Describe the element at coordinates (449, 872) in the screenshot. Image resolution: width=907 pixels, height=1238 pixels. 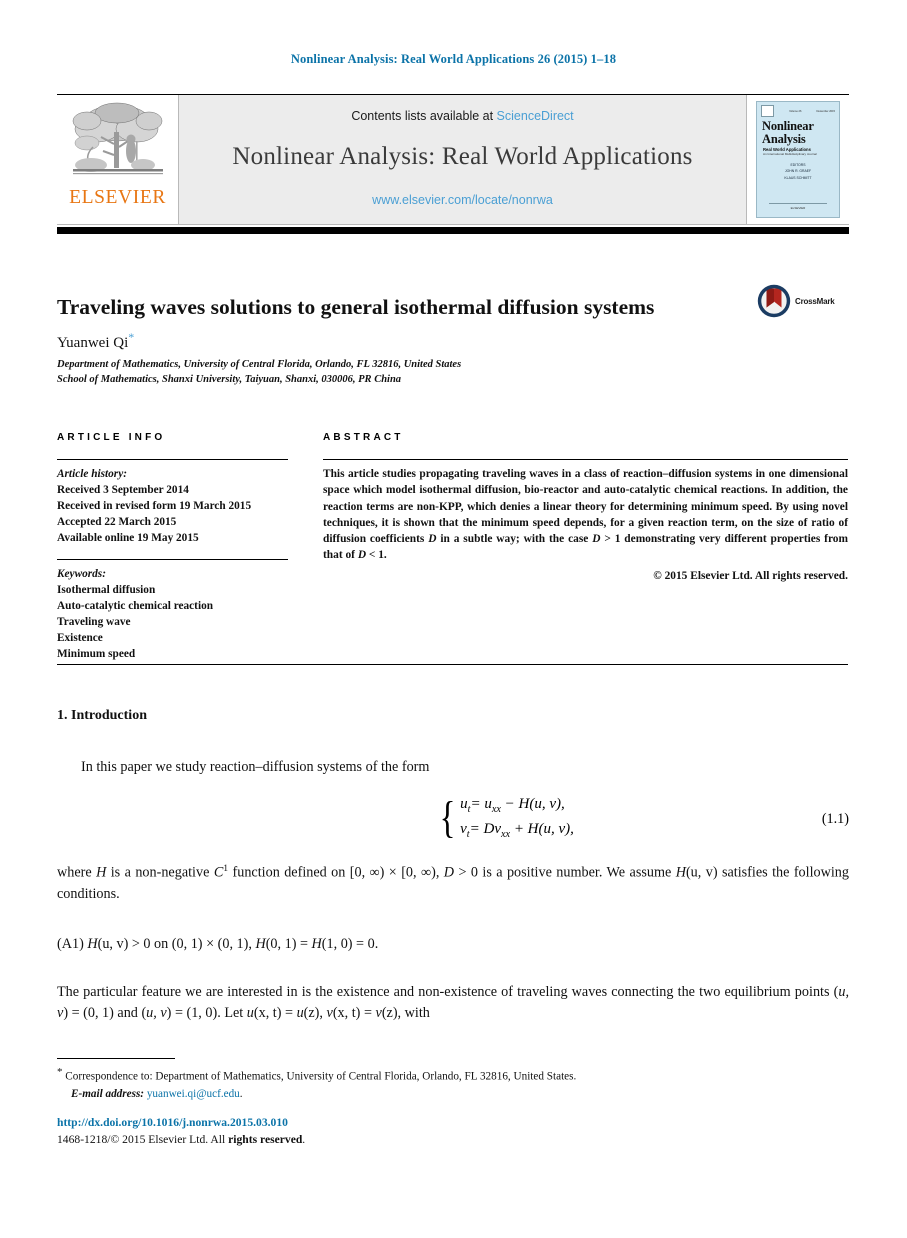
I see `where-symbol-D: D` at that location.